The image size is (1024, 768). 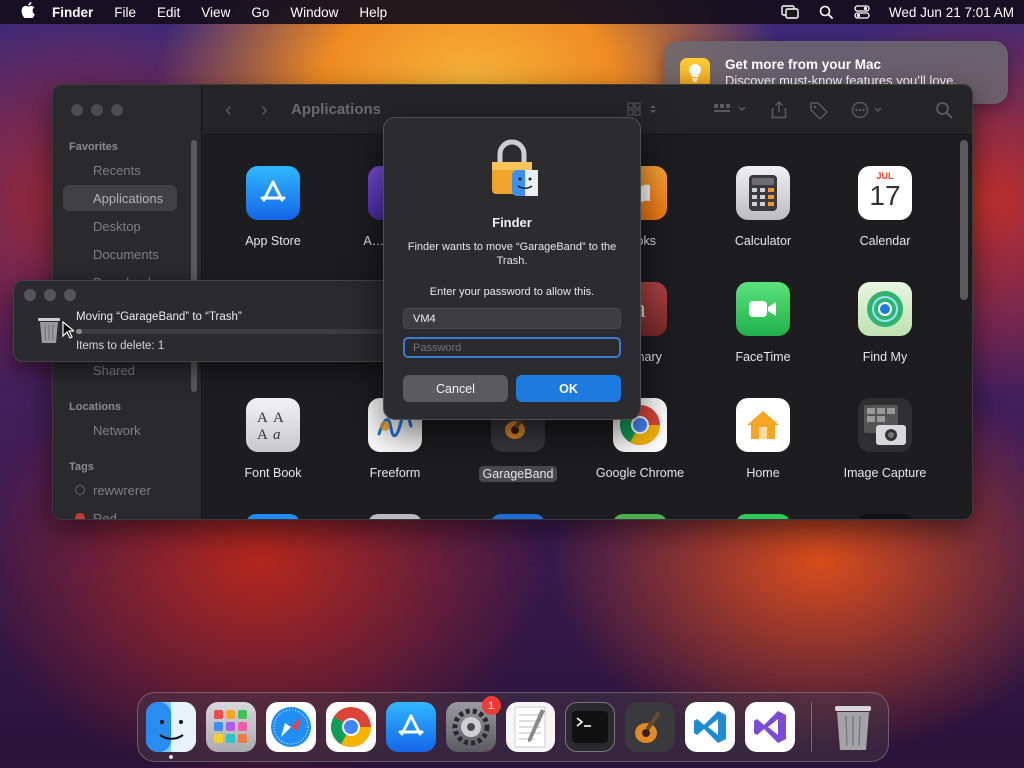 I want to click on app-image-capture: Image Capture, so click(x=885, y=439).